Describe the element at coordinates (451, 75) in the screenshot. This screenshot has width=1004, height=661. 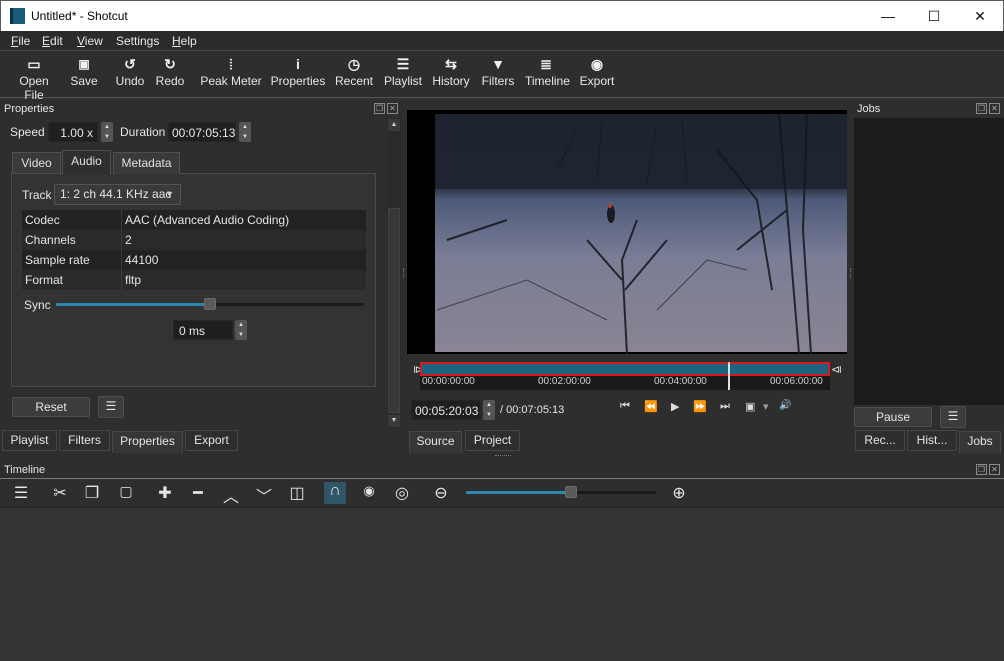
I see `history-button: ⇆ History` at that location.